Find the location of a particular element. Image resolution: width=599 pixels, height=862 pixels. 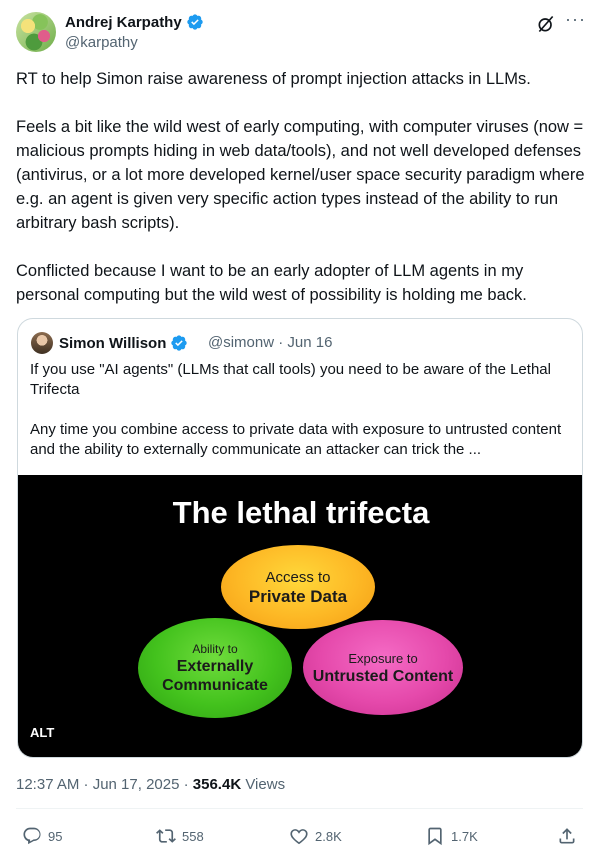

slide-title: The lethal trifecta is located at coordinates (301, 512).